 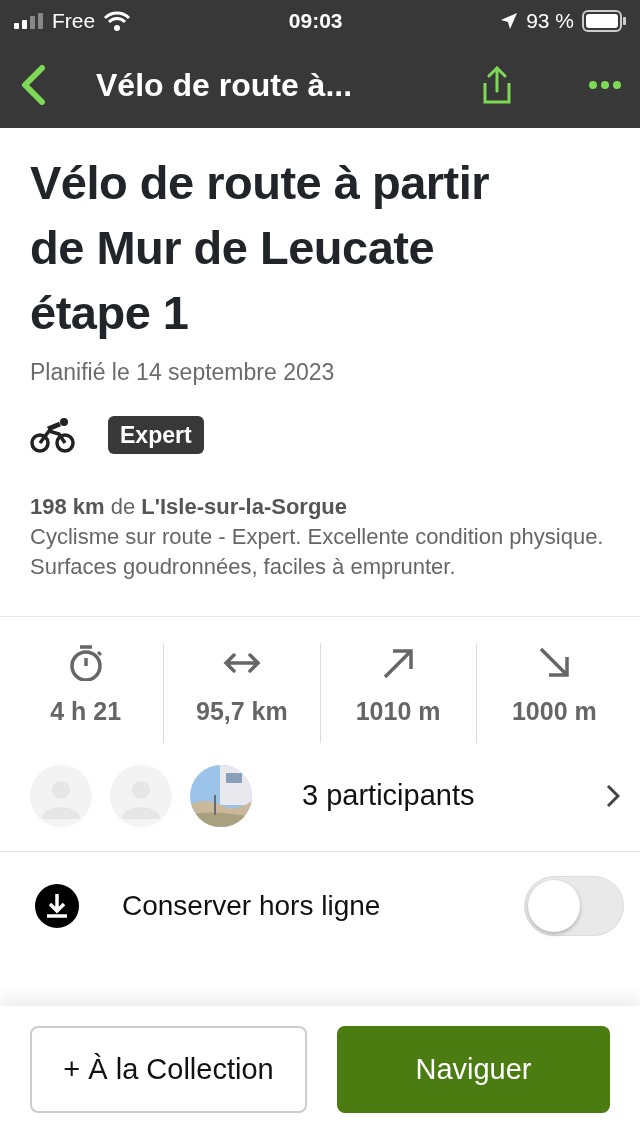 I want to click on difficulty-badge: Expert, so click(x=156, y=434).